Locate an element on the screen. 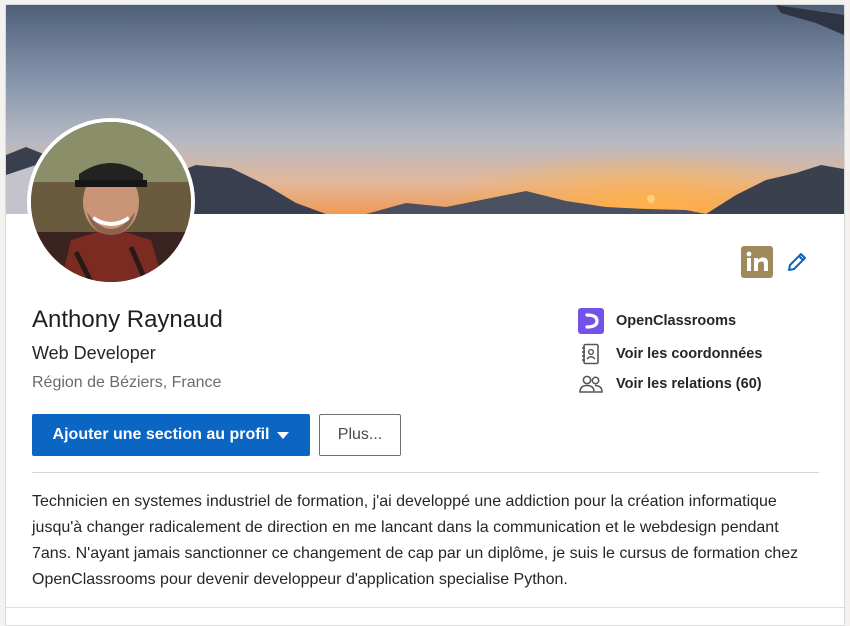 The image size is (850, 626). contact-info-label: Voir les coordonnées is located at coordinates (689, 354).